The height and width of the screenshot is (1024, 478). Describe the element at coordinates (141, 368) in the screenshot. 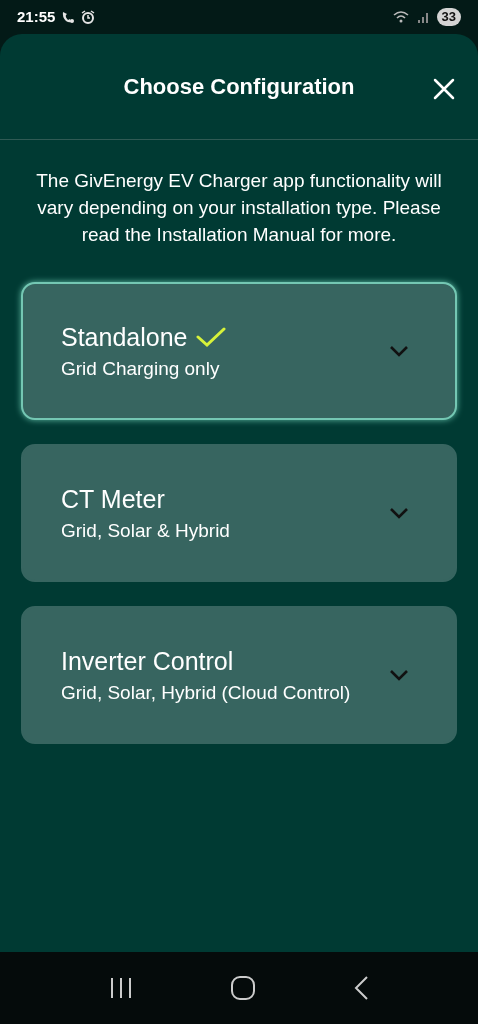

I see `option-subtitle: Grid Charging only` at that location.